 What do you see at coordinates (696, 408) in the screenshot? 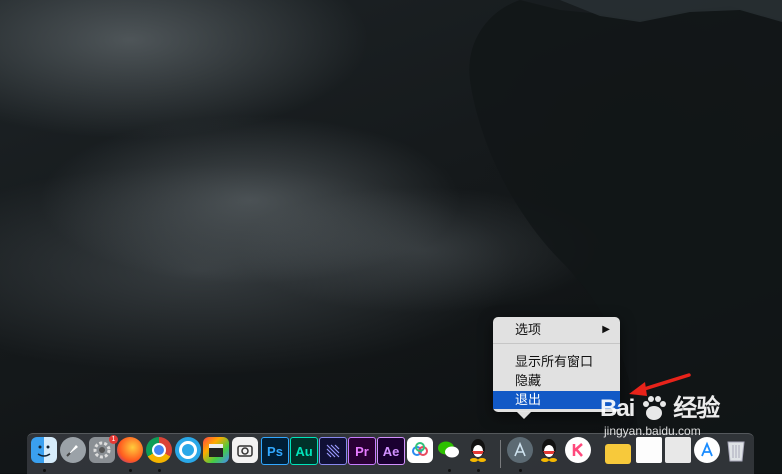
I see `watermark-brand-suffix: 经验` at bounding box center [696, 408].